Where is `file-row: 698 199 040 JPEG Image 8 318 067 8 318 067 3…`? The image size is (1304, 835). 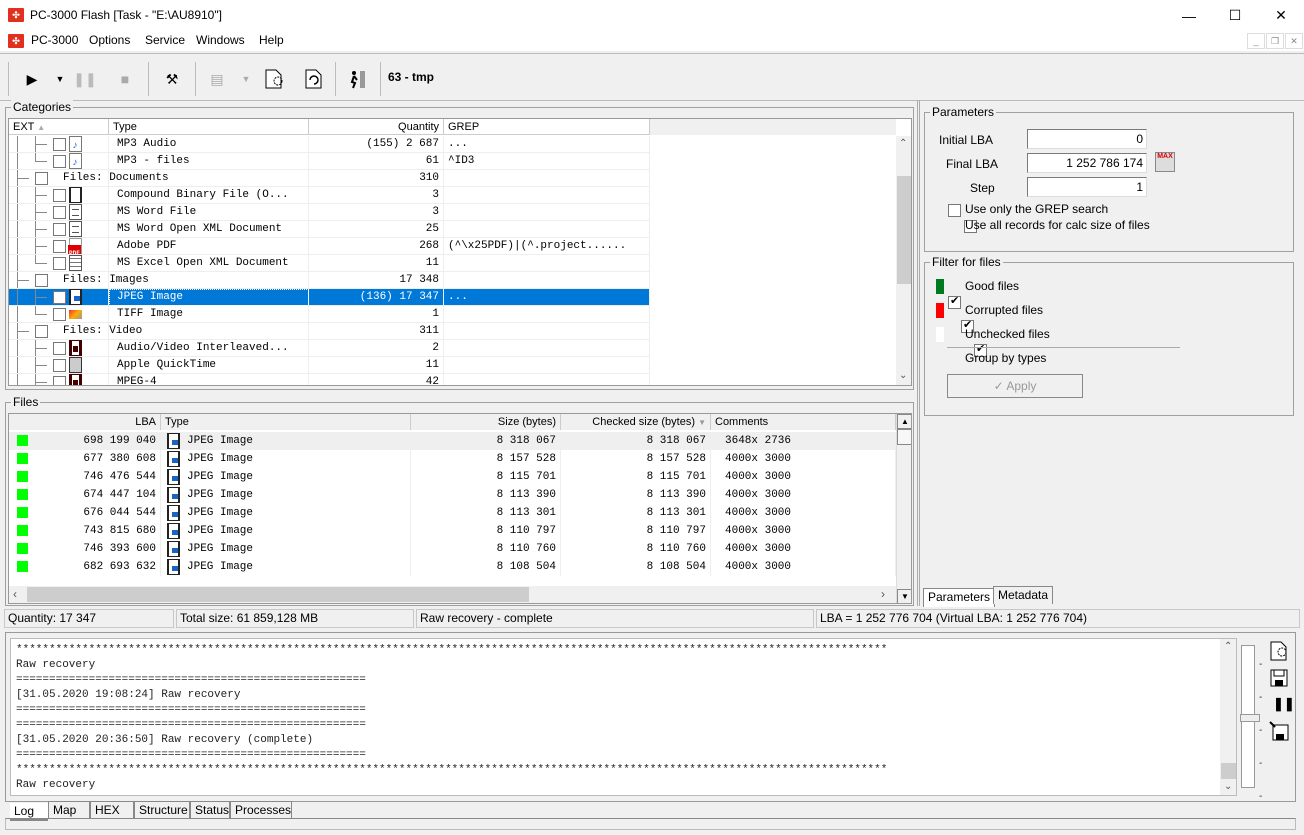
file-row: 698 199 040 JPEG Image 8 318 067 8 318 067 3… is located at coordinates (452, 441).